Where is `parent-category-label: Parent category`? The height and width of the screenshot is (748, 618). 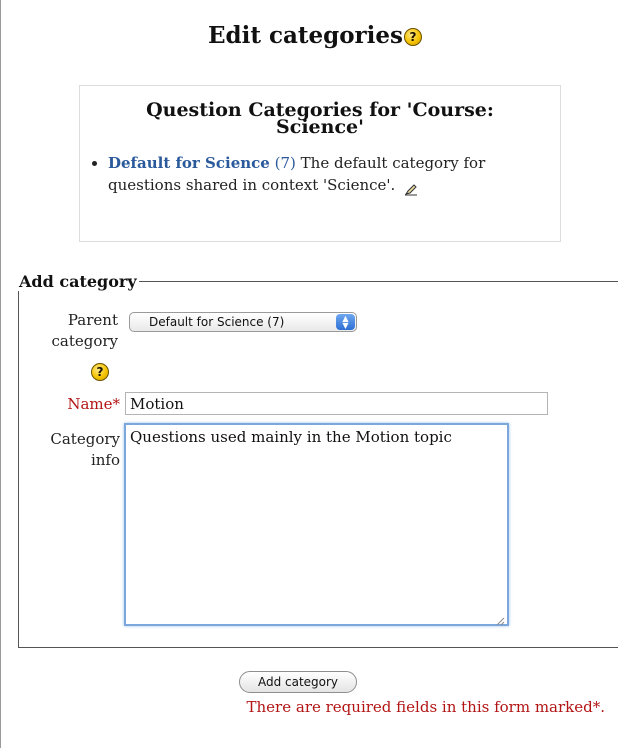 parent-category-label: Parent category is located at coordinates (82, 331).